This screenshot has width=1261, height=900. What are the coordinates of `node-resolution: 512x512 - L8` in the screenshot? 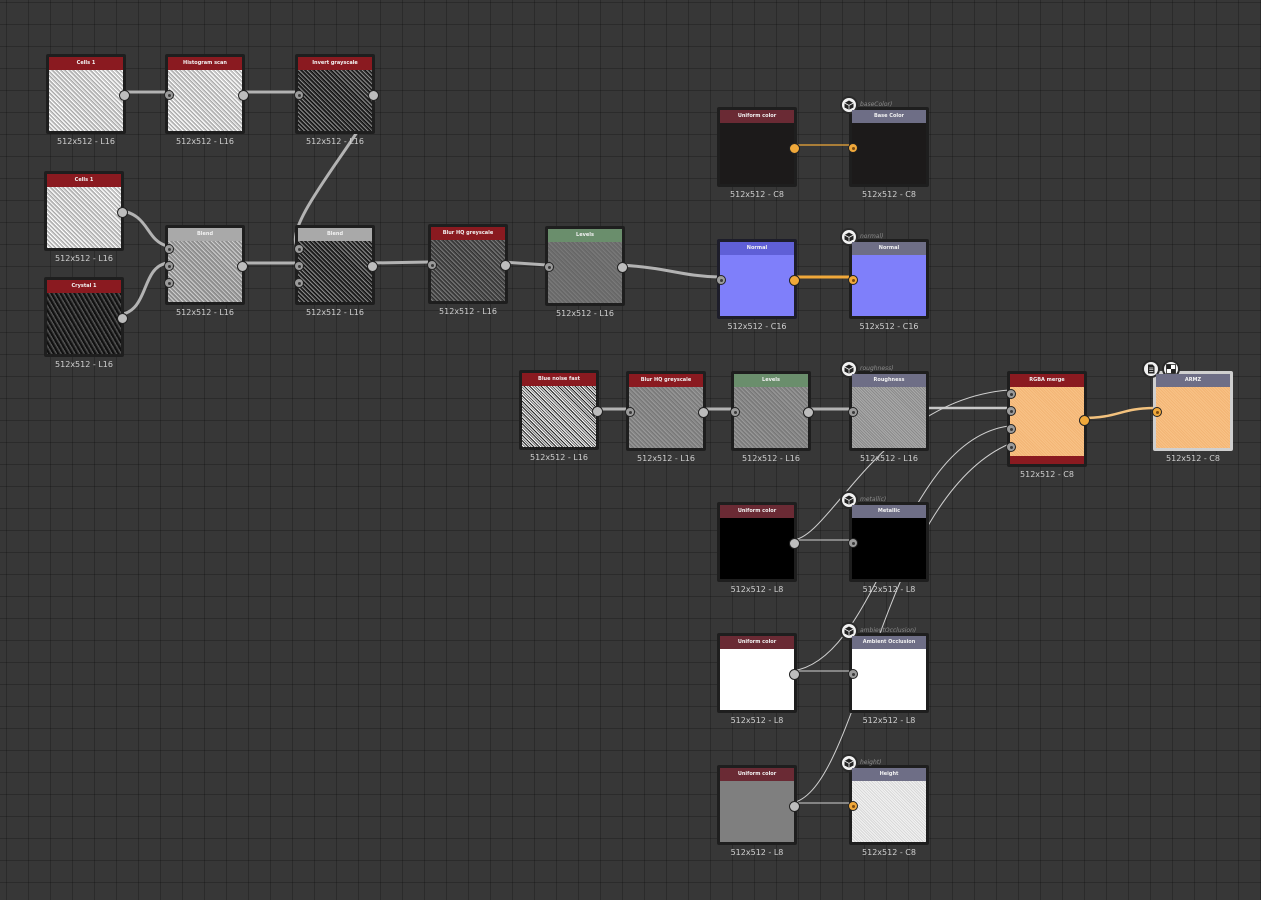 It's located at (757, 720).